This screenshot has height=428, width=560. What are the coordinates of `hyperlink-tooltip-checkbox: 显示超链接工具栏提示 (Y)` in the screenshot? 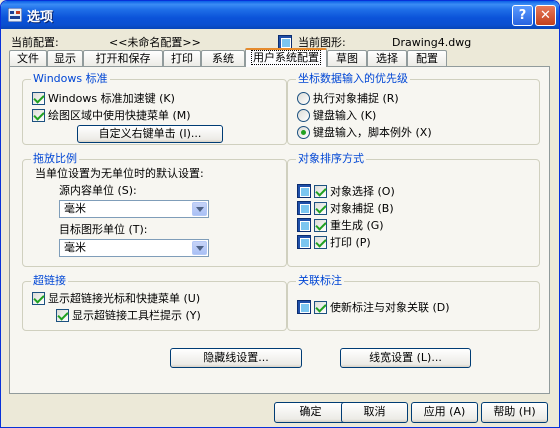 It's located at (128, 316).